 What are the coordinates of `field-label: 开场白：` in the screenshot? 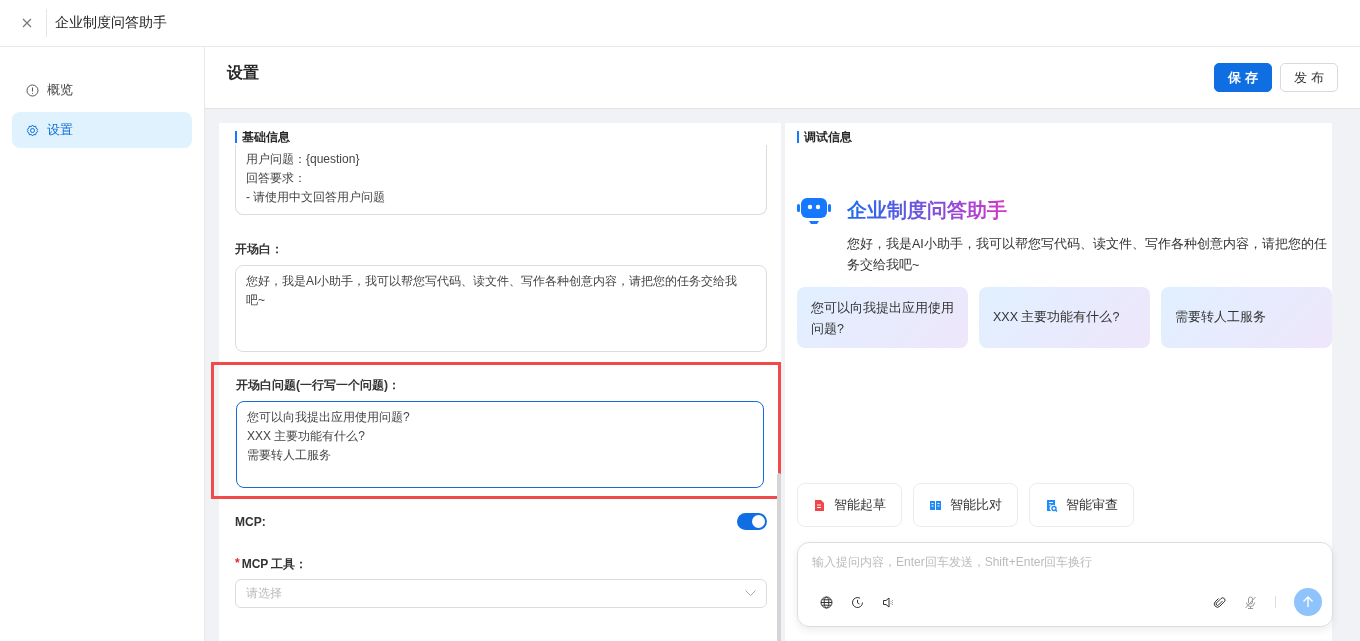 It's located at (259, 249).